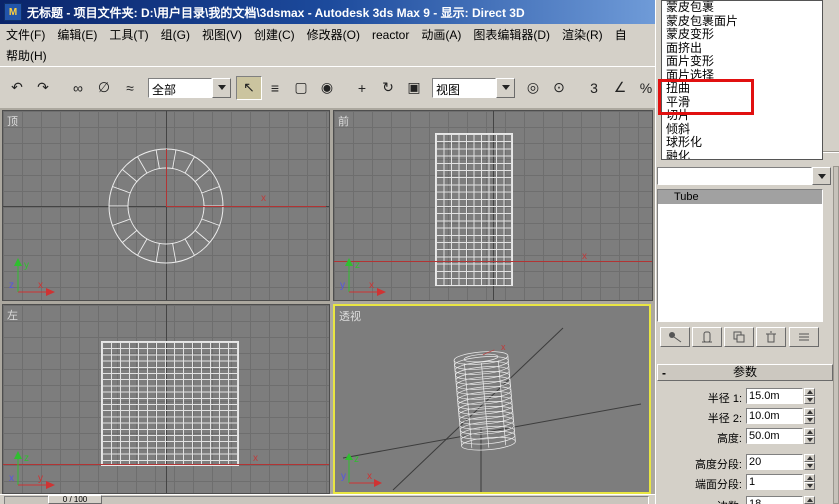 The image size is (839, 504). I want to click on menu-create: 创建(C), so click(274, 34).